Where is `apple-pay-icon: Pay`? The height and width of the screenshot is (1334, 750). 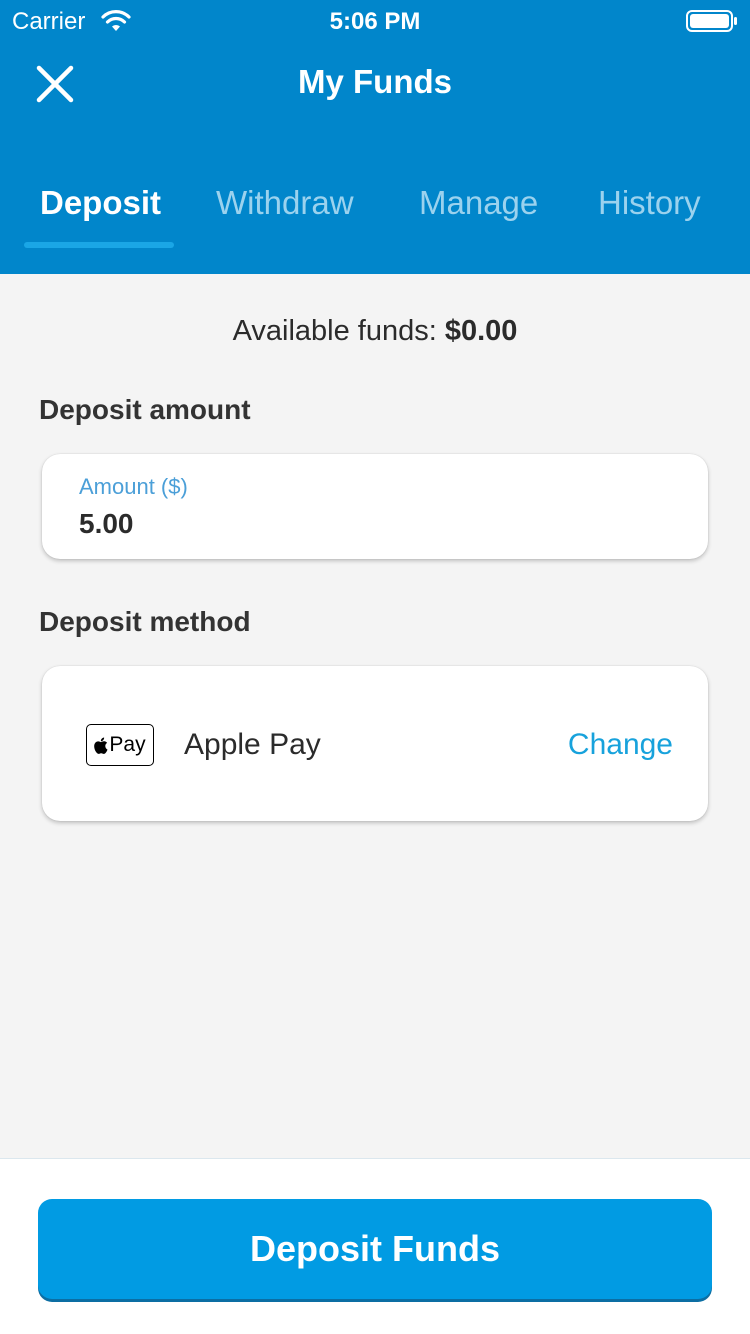 apple-pay-icon: Pay is located at coordinates (120, 745).